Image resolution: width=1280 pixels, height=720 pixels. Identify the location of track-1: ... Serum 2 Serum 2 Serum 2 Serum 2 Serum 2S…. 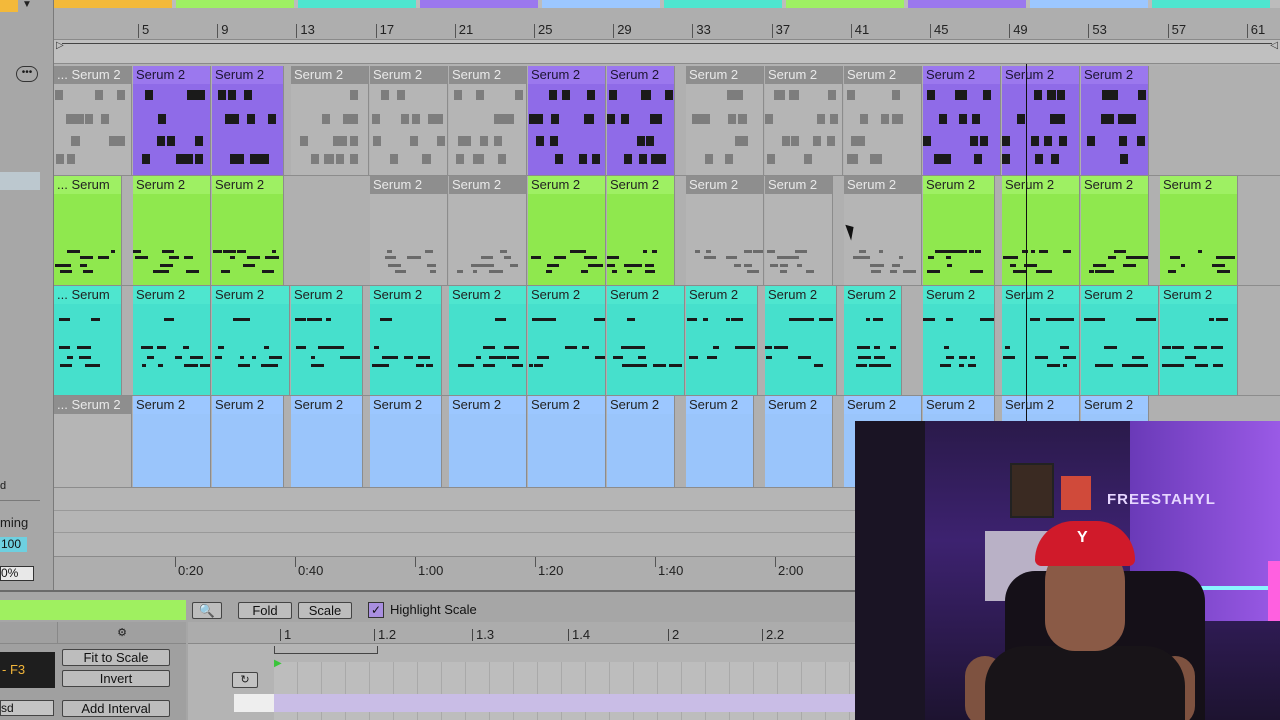
(667, 121).